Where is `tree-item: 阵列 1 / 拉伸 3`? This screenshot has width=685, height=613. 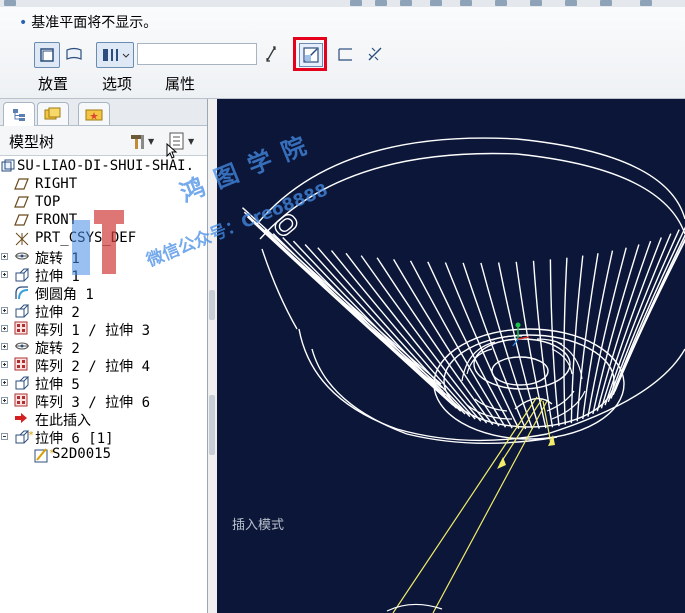
tree-item: 阵列 1 / 拉伸 3 is located at coordinates (103, 329).